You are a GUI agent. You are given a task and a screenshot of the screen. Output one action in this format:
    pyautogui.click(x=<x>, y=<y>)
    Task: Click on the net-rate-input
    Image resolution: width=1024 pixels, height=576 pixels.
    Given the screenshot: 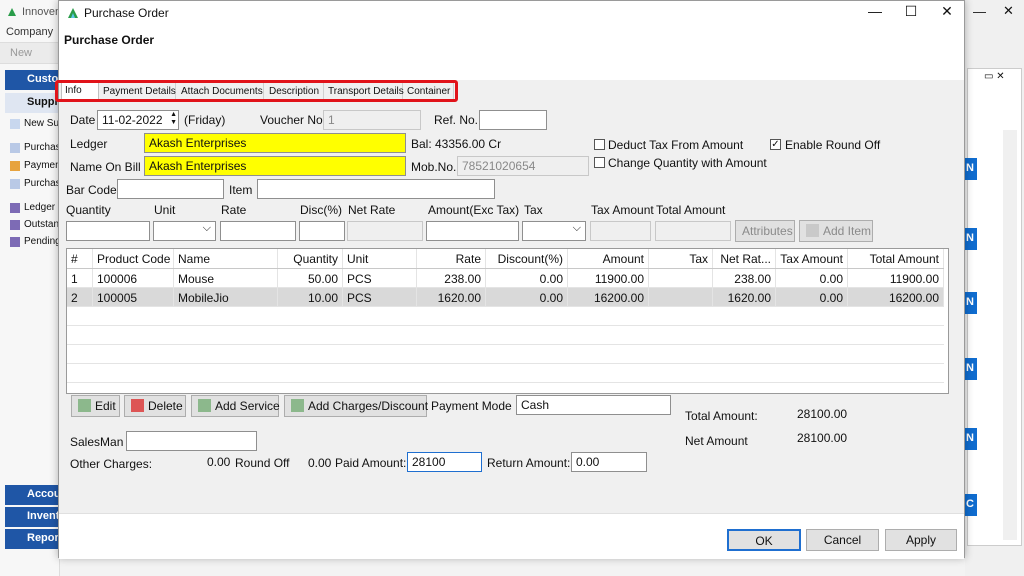 What is the action you would take?
    pyautogui.click(x=385, y=231)
    